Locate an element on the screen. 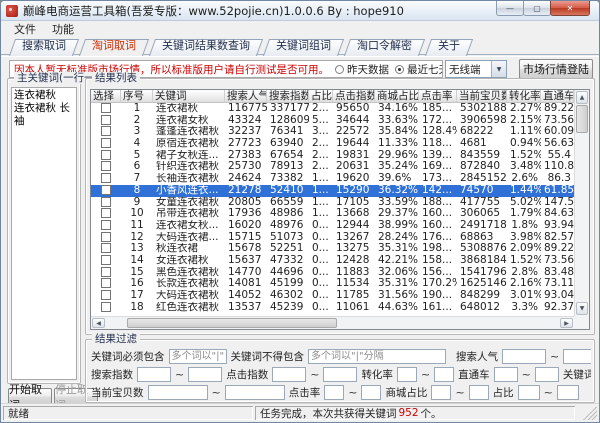  search-index-max-input is located at coordinates (205, 374).